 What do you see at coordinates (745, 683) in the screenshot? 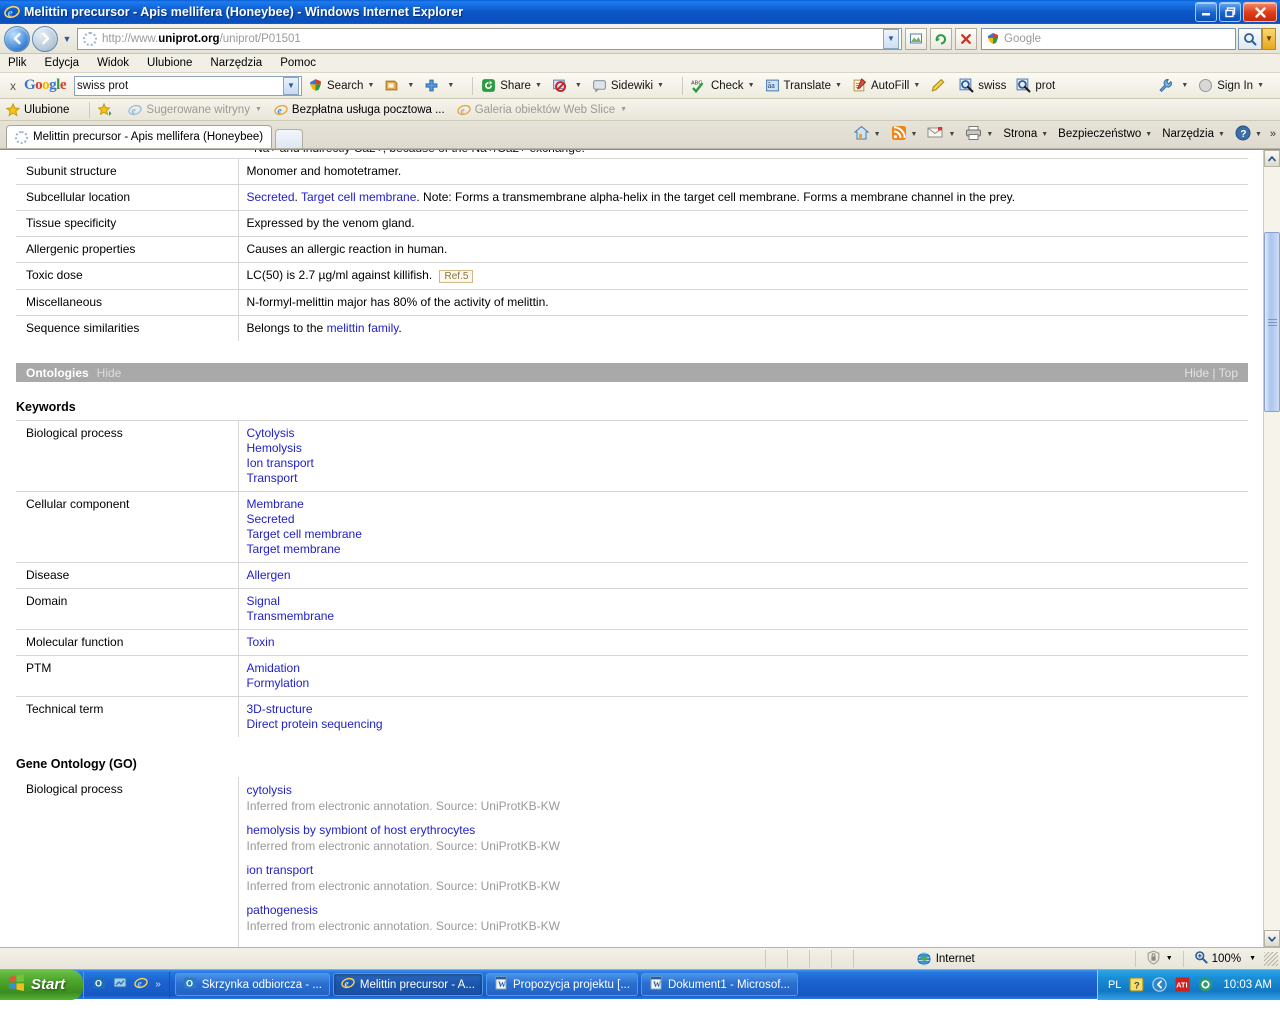
I see `keyword-link: Formylation` at bounding box center [745, 683].